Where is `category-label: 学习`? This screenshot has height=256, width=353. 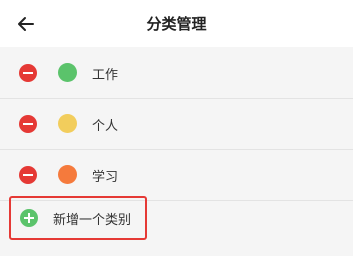
category-label: 学习 is located at coordinates (105, 177).